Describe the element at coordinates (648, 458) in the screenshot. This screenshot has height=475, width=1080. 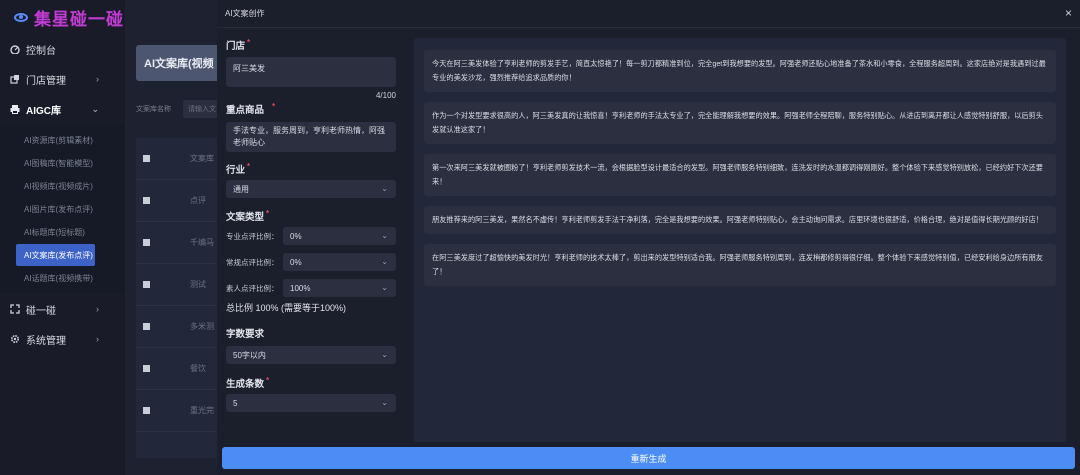
I see `regenerate-button: 重新生成` at that location.